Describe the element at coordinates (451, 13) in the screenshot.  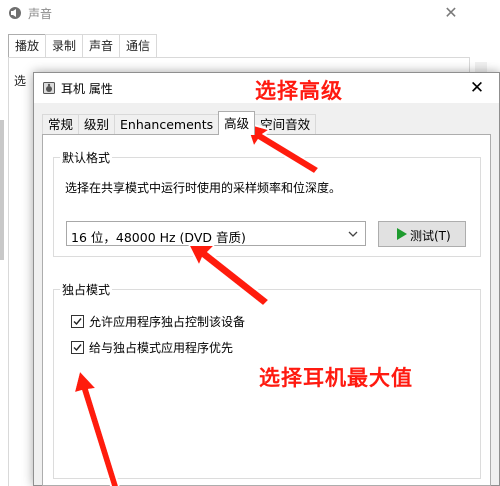
I see `sound-window-close-icon: ✕` at that location.